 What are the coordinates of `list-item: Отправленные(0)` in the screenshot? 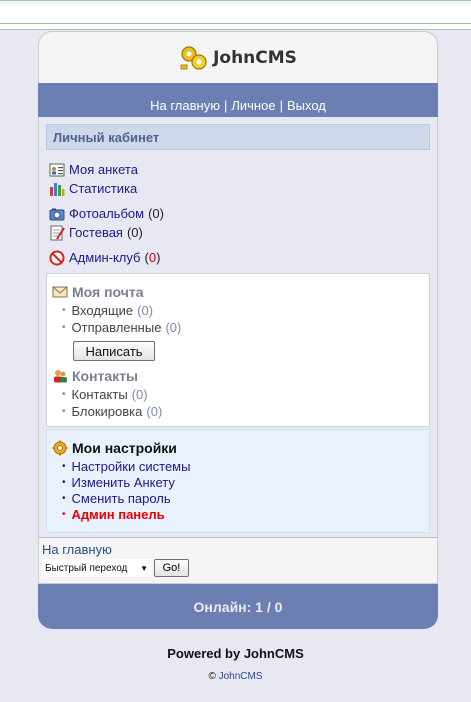 It's located at (243, 327).